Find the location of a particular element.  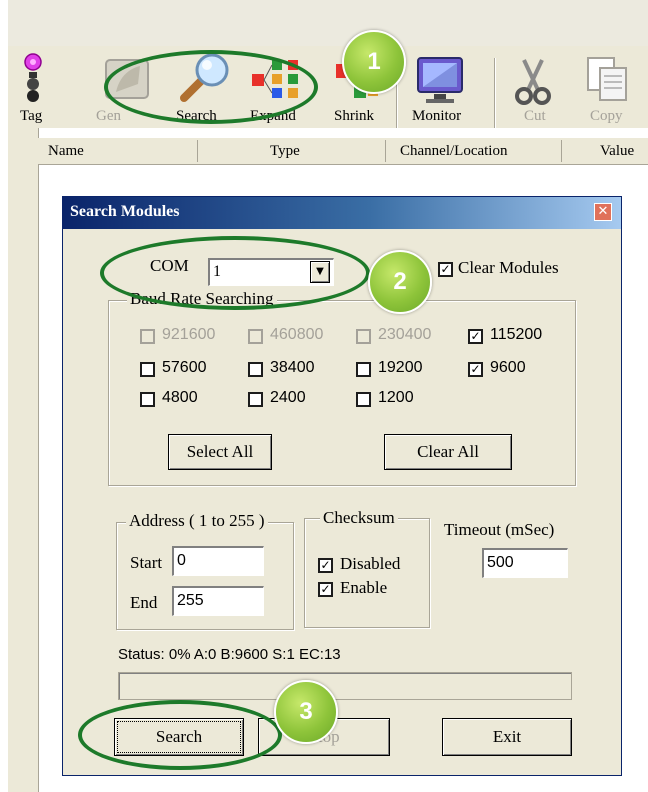

baud-label-1200: 1200 is located at coordinates (396, 397).